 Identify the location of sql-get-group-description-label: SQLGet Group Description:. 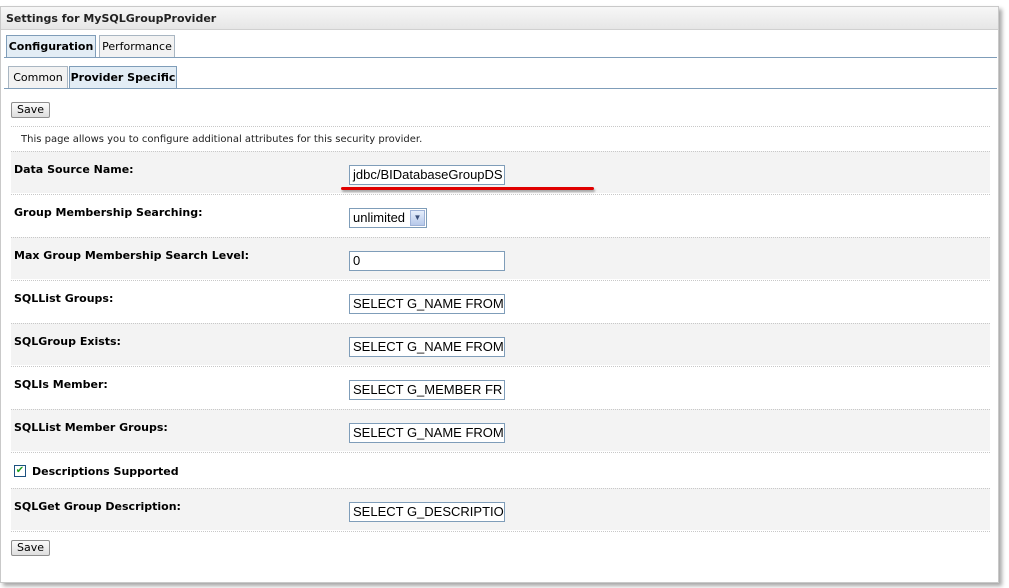
(97, 506).